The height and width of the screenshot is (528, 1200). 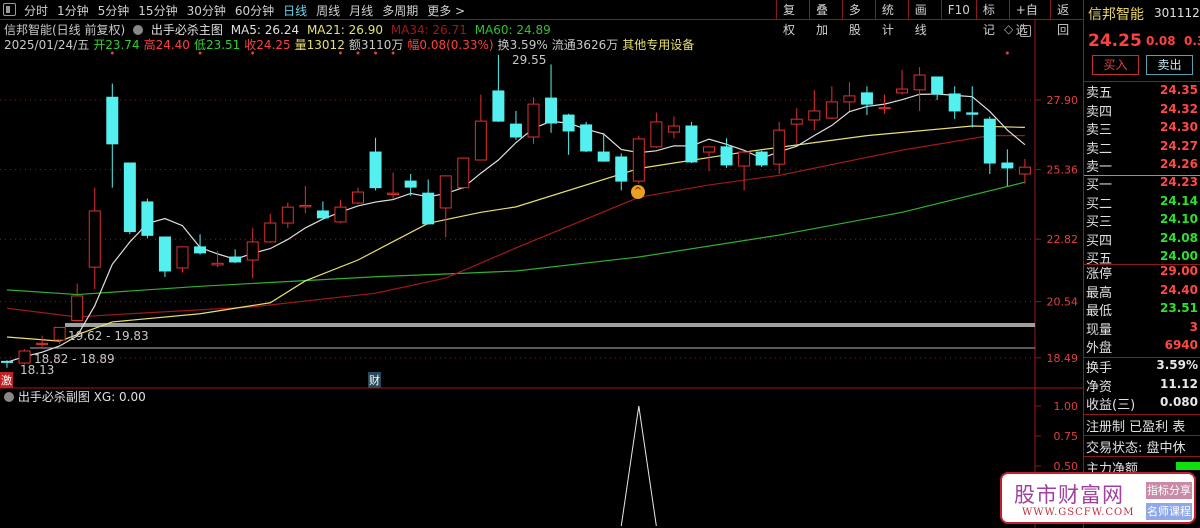 I want to click on quote-label: 卖二, so click(x=1099, y=149).